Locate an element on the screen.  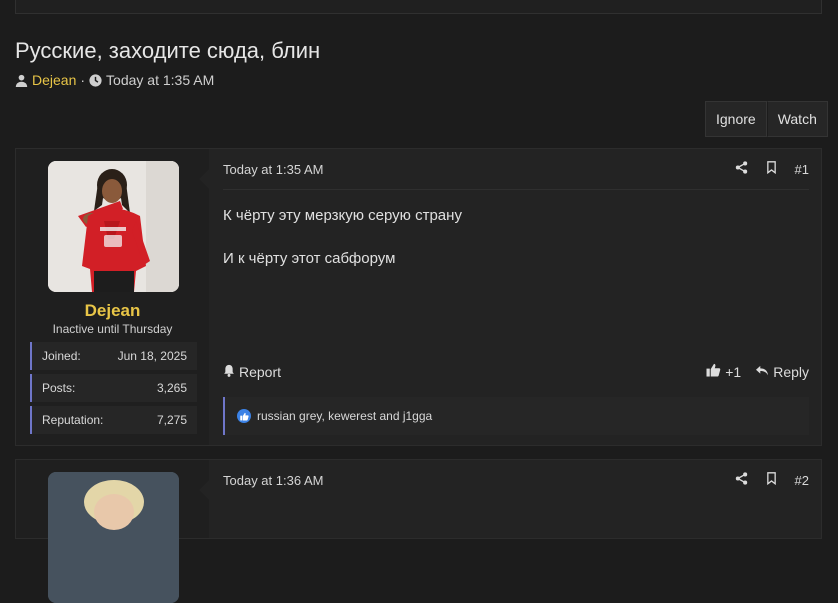
reply-button: Reply is located at coordinates (782, 372).